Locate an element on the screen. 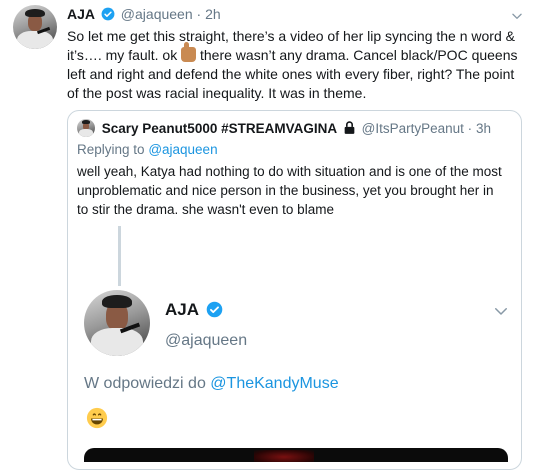 Image resolution: width=534 pixels, height=470 pixels. quoted-author-handle: @ItsPartyPeanut is located at coordinates (412, 128).